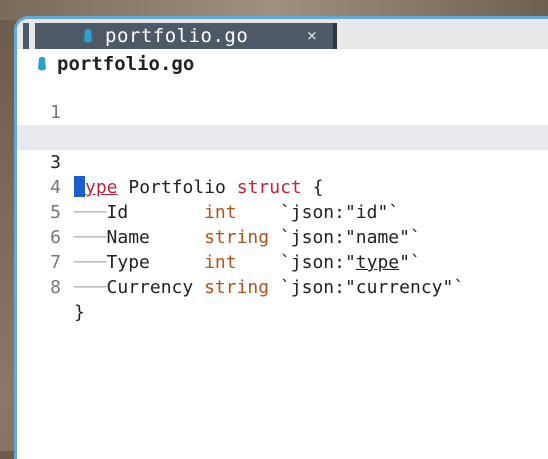 The width and height of the screenshot is (548, 459). I want to click on file-name: portfolio.go, so click(126, 64).